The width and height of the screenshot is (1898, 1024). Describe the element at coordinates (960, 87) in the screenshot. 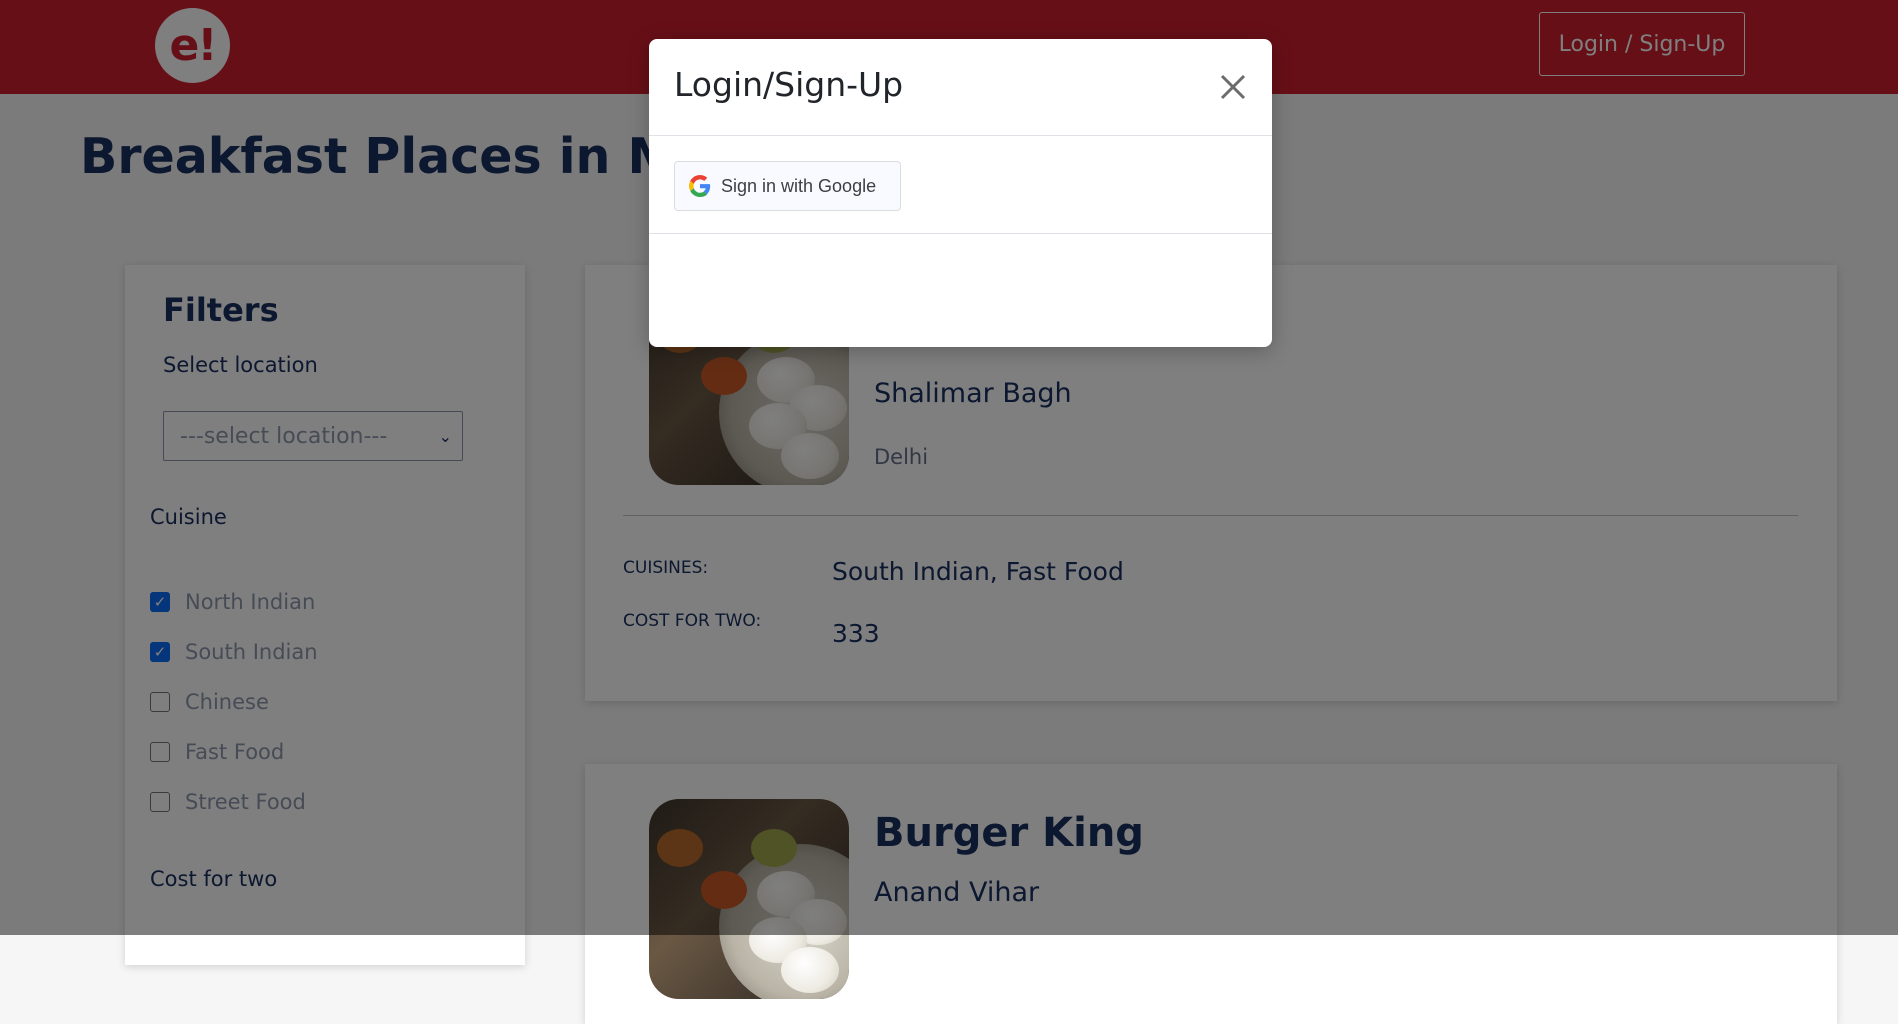

I see `modal-header: Login/Sign-Up` at that location.